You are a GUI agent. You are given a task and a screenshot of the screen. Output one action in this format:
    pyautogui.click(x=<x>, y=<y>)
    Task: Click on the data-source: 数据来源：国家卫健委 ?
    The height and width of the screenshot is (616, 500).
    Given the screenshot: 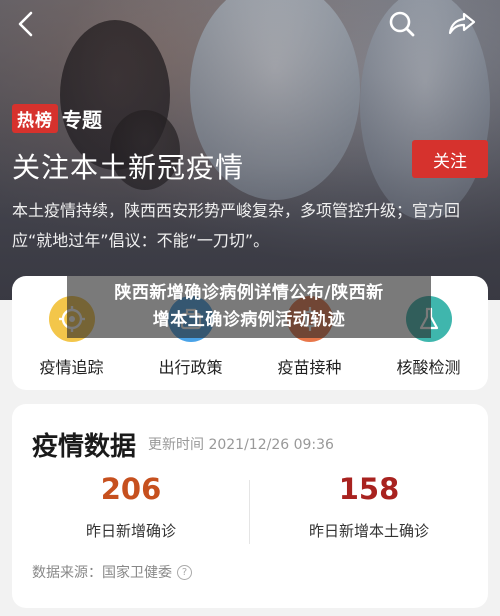 What is the action you would take?
    pyautogui.click(x=112, y=572)
    